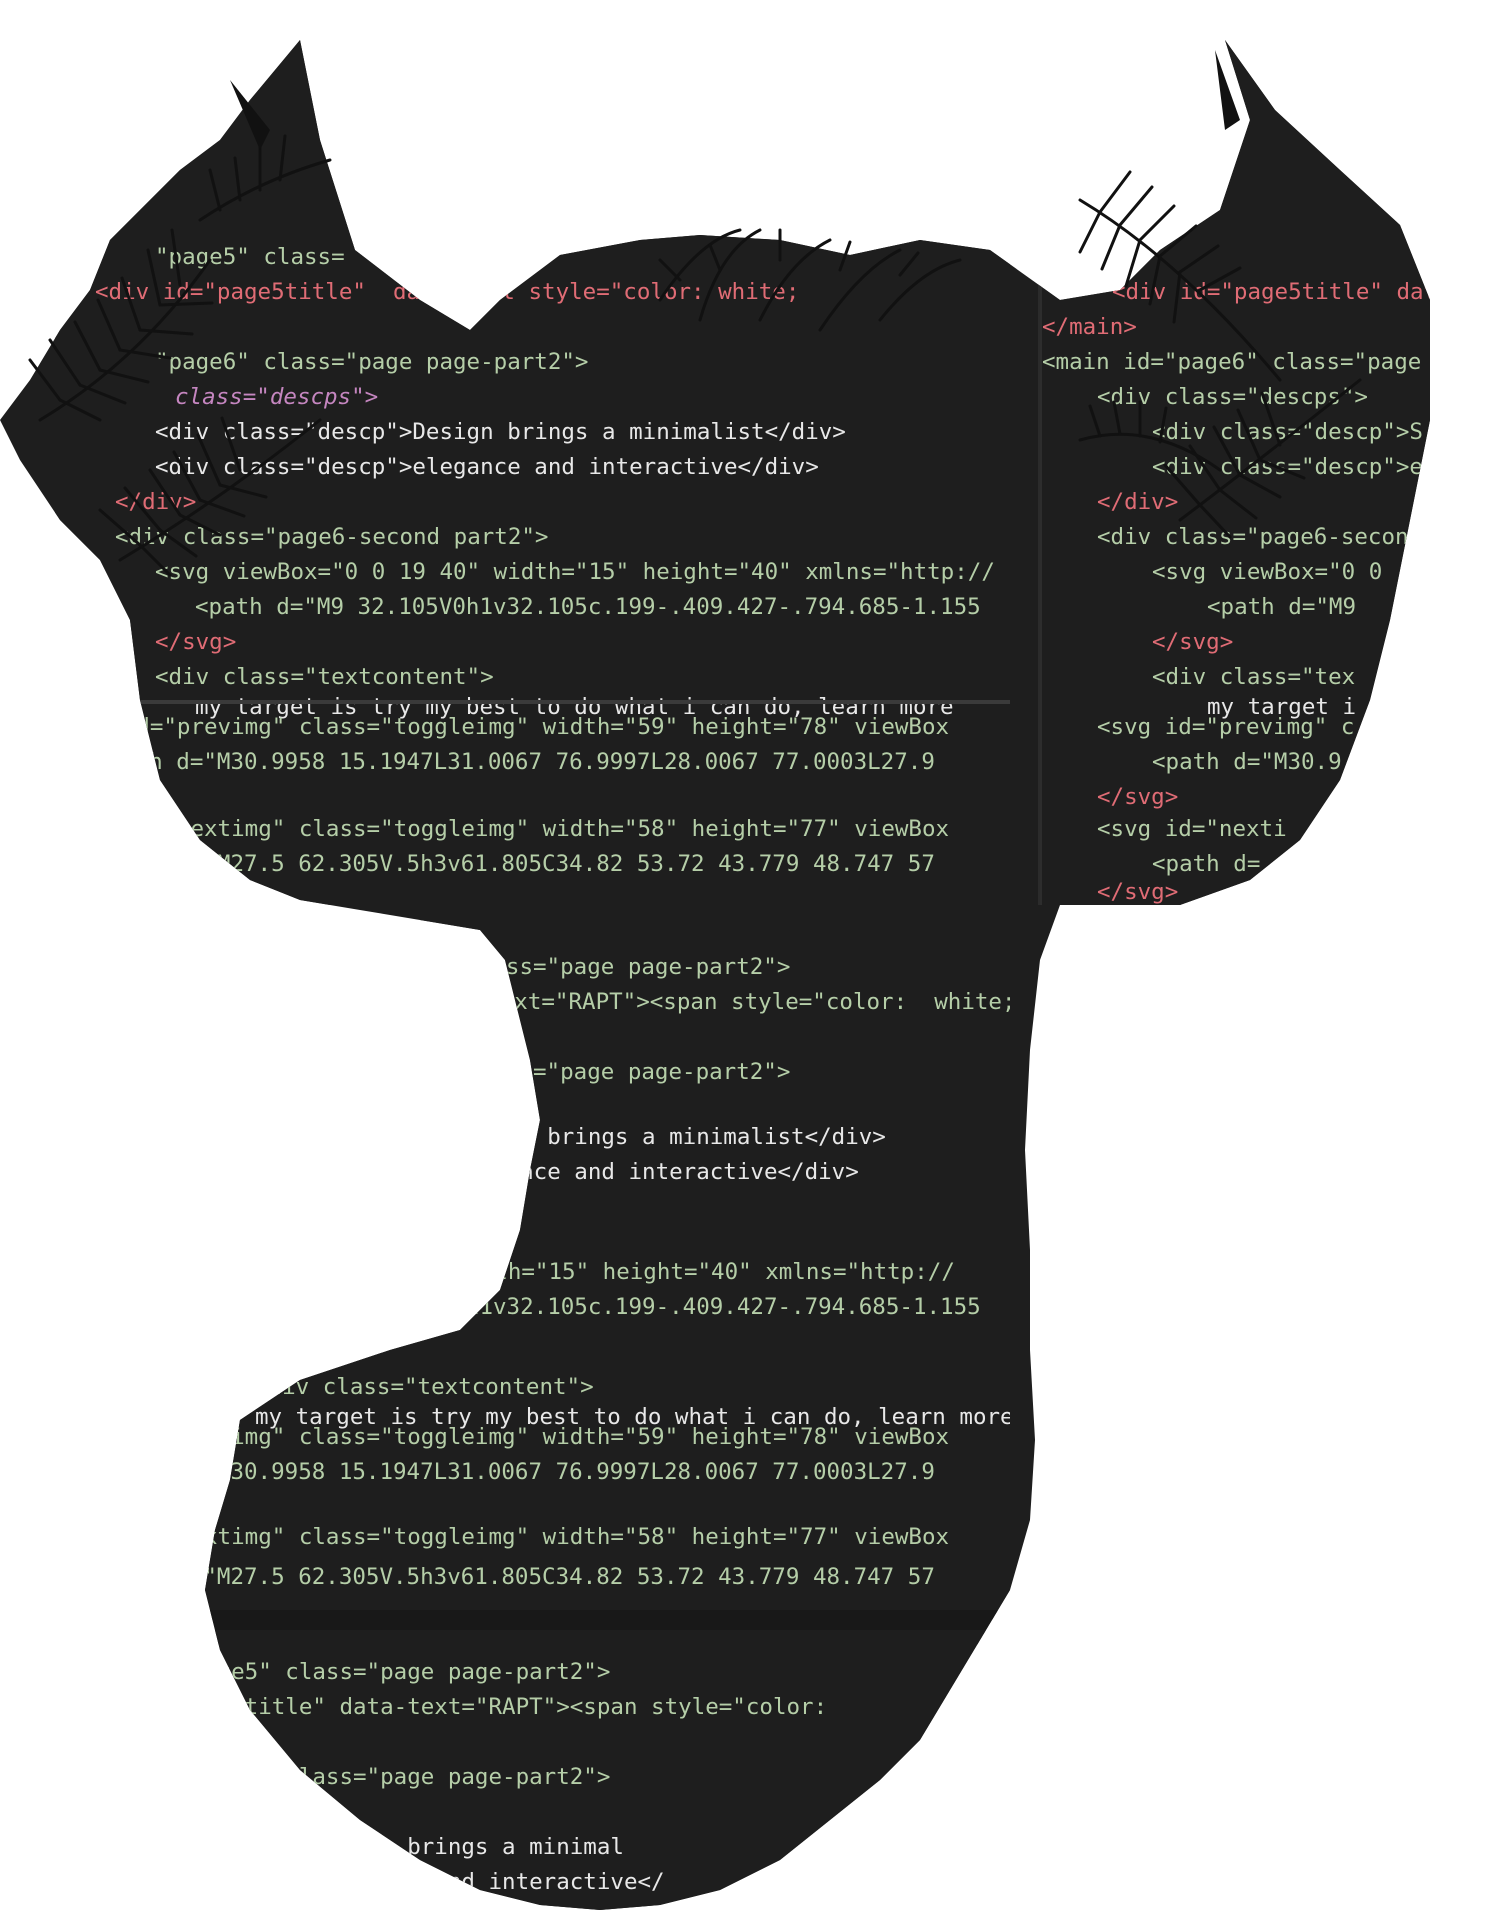 Image resolution: width=1491 pixels, height=1920 pixels. Describe the element at coordinates (250, 257) in the screenshot. I see `code-line: "page5" class=` at that location.